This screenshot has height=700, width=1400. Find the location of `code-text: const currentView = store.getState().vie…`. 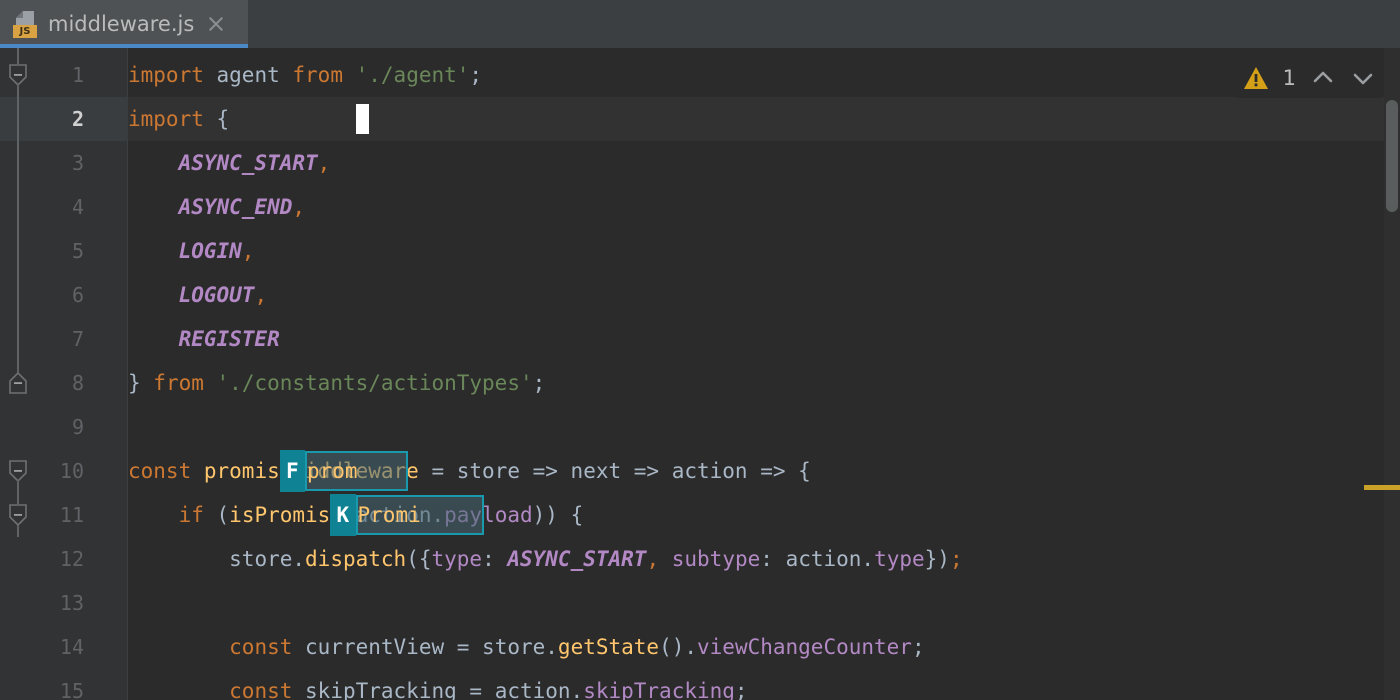

code-text: const currentView = store.getState().vie… is located at coordinates (526, 647).